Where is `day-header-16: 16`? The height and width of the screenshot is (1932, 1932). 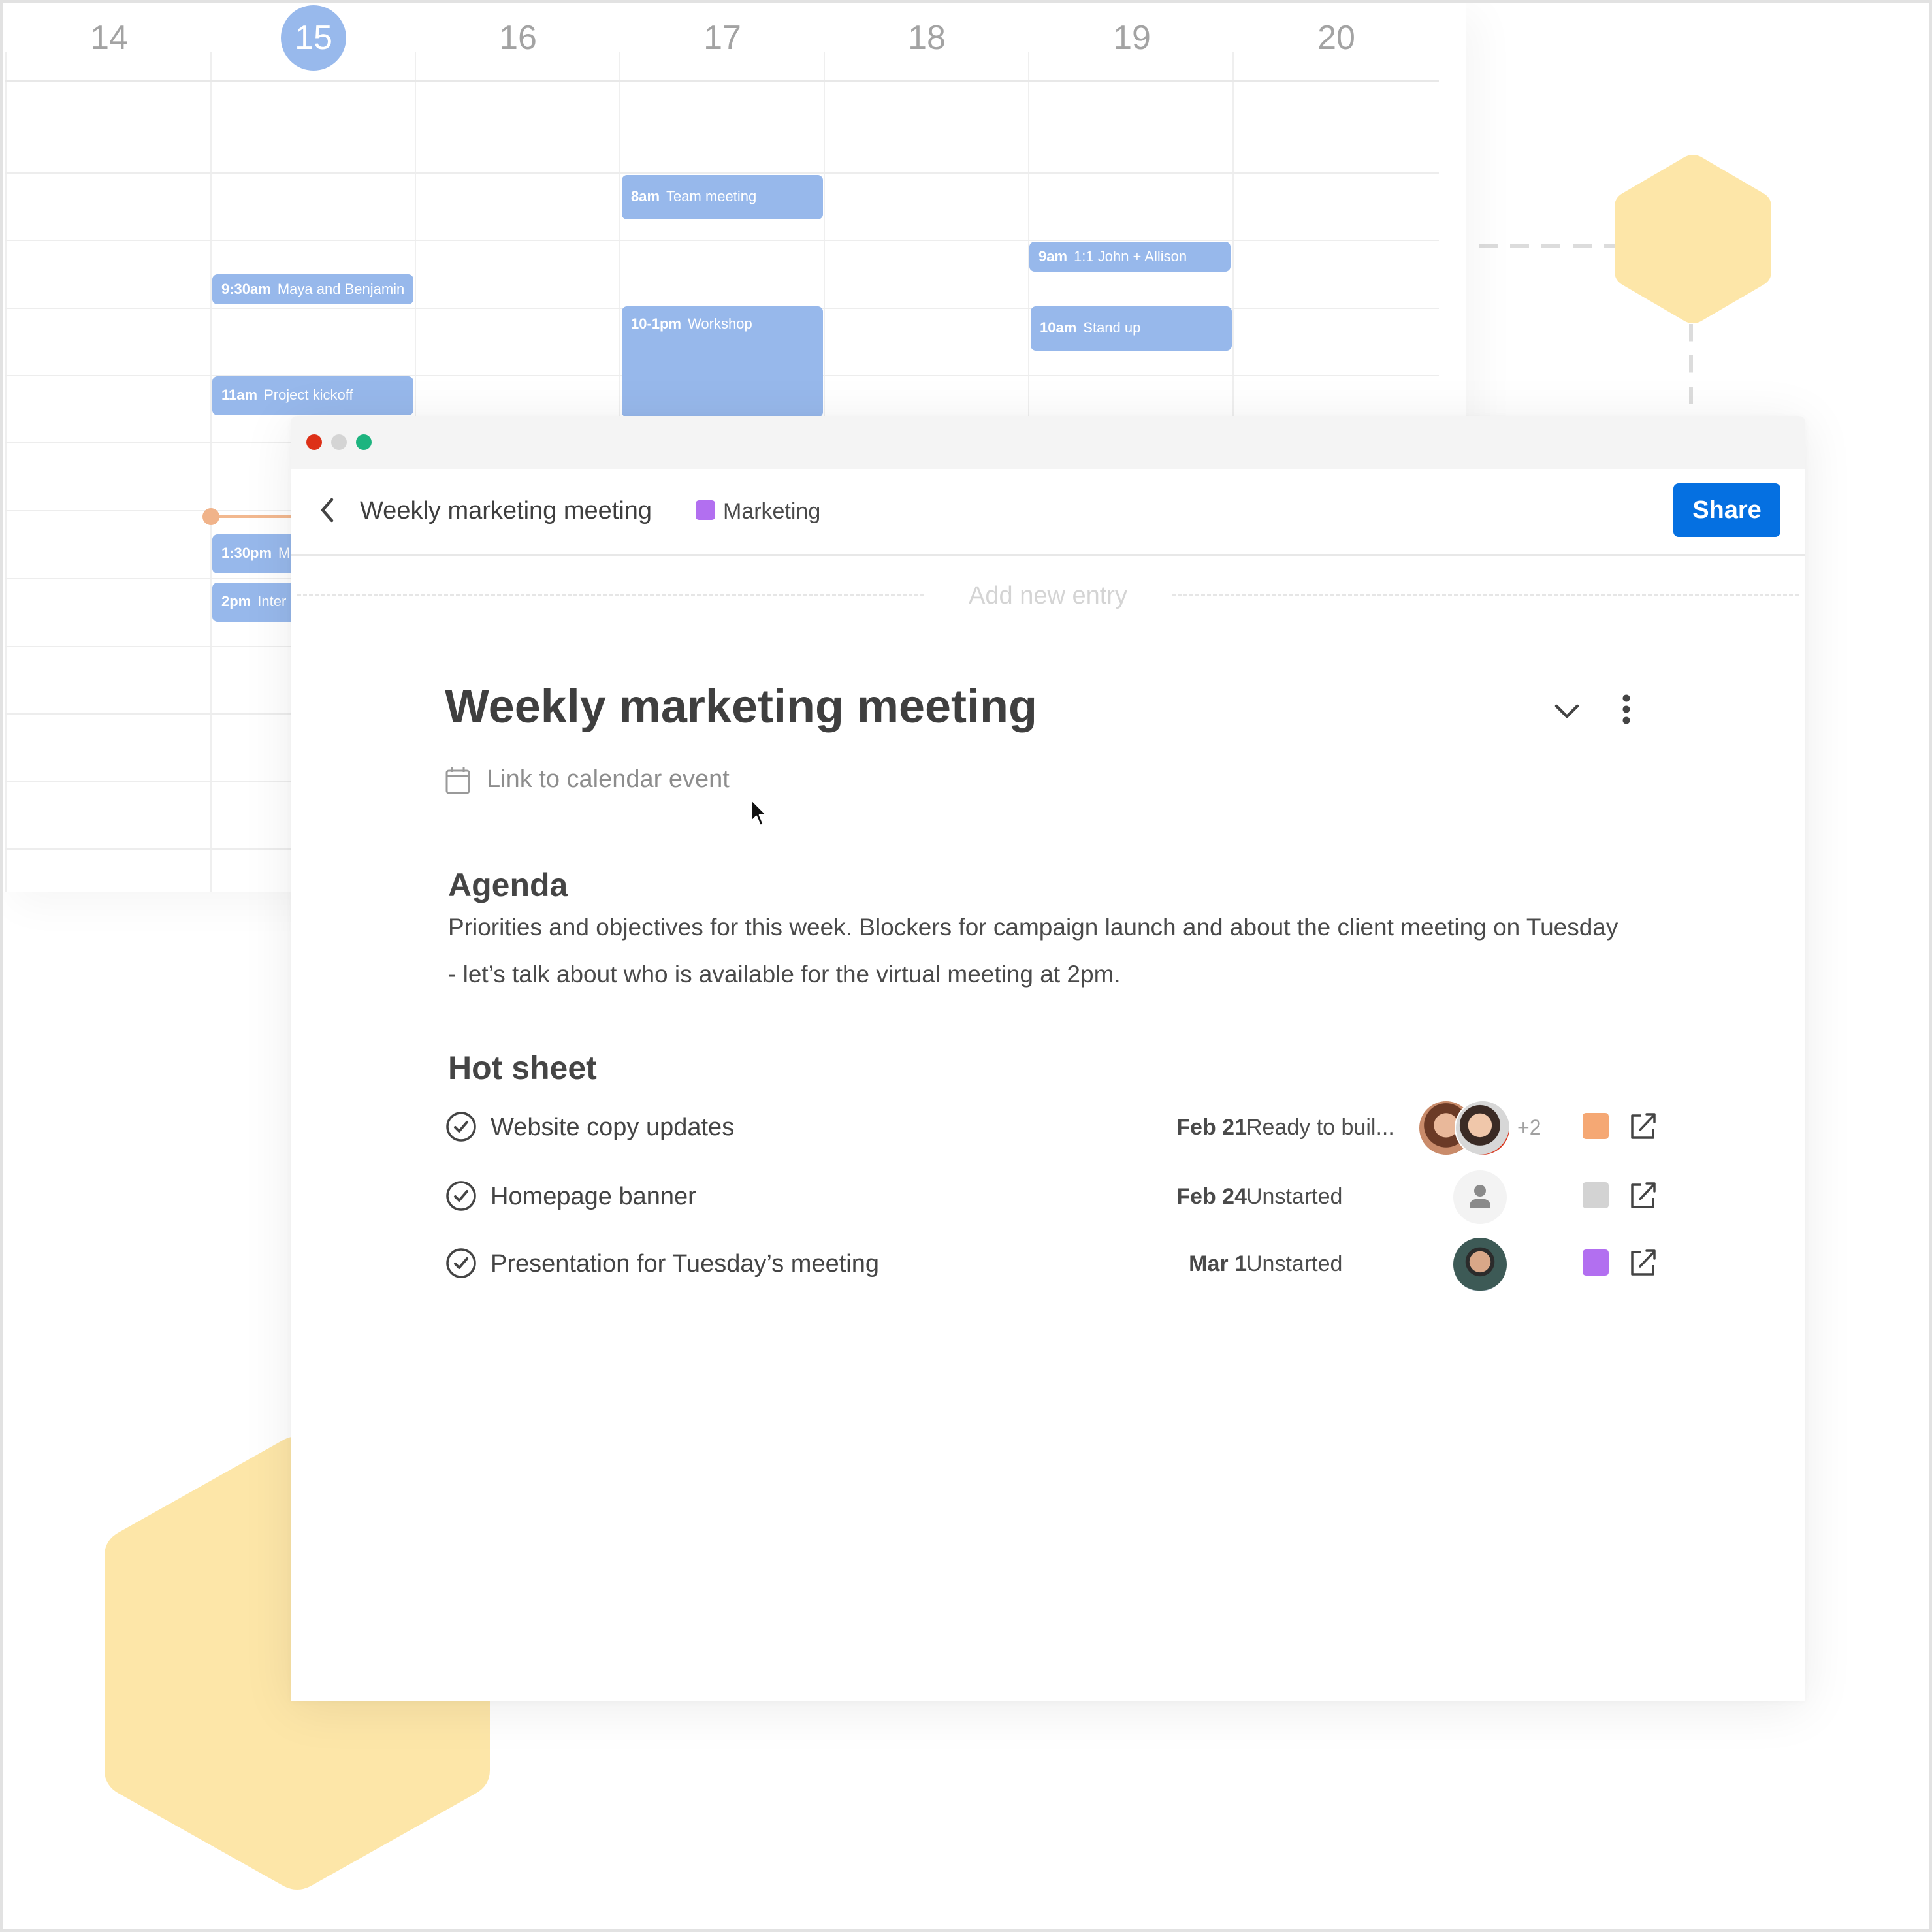 day-header-16: 16 is located at coordinates (518, 38).